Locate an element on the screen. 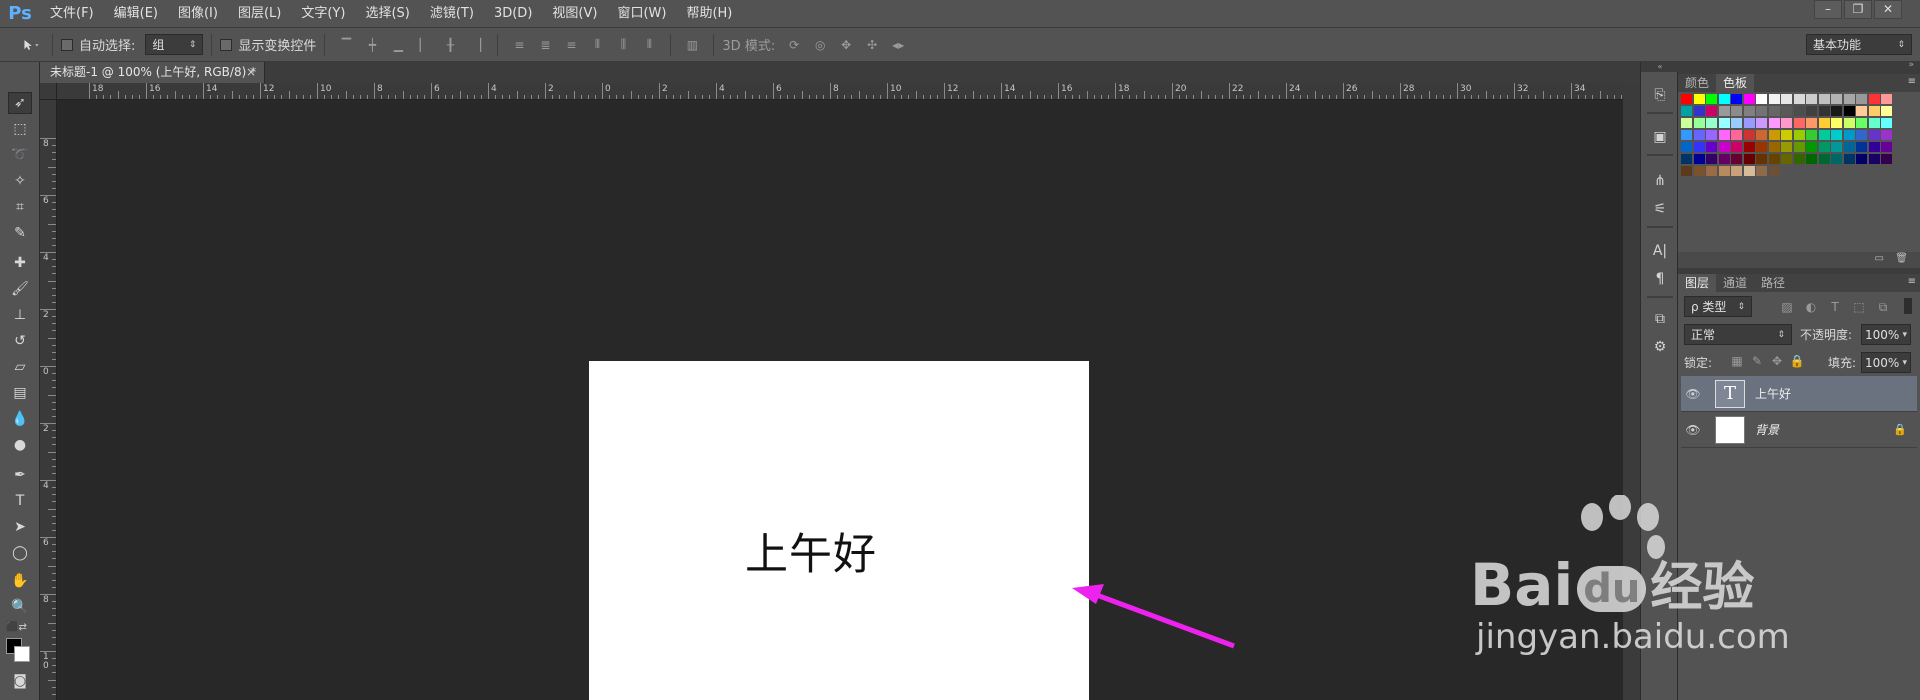 The image size is (1920, 700). menu-item: 视图(V) is located at coordinates (574, 13).